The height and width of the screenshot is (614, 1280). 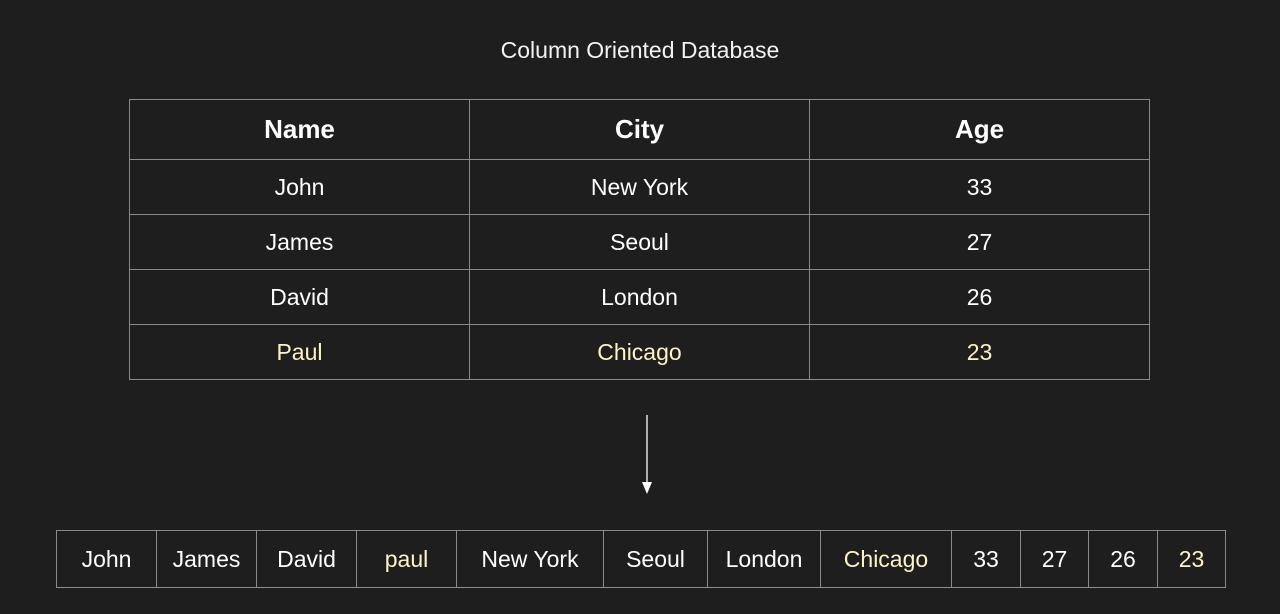 I want to click on storage-cell: 27, so click(x=1054, y=559).